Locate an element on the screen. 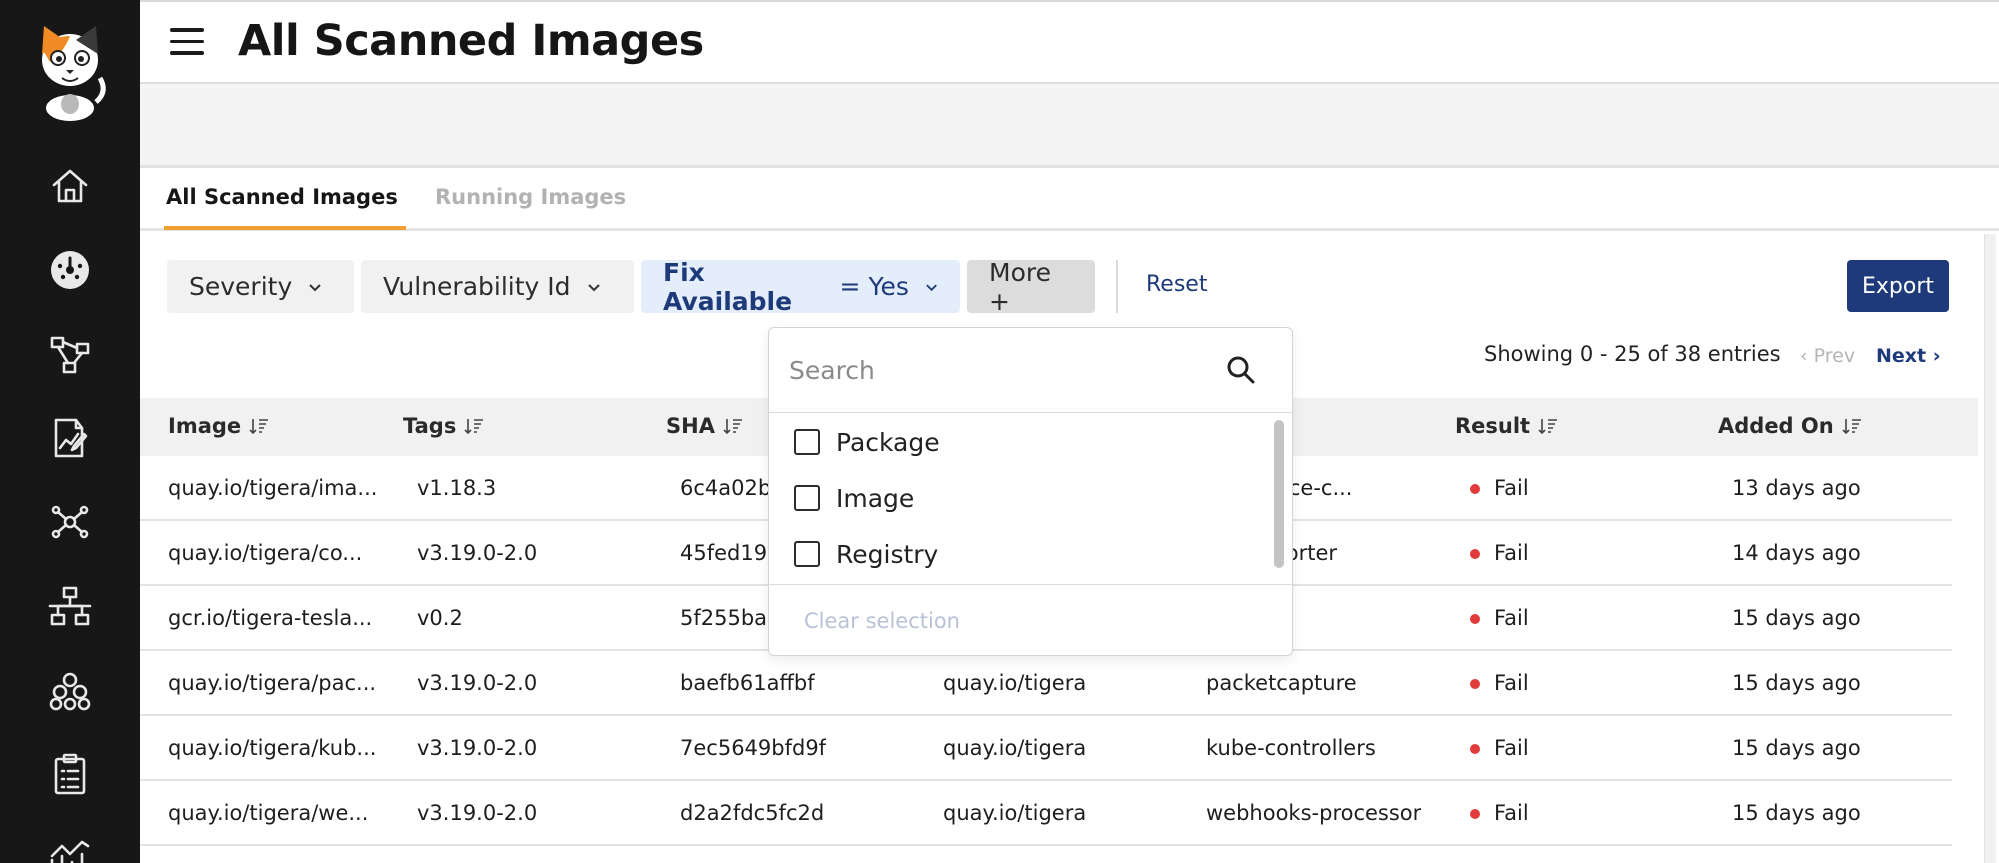 This screenshot has width=1999, height=863. export-button: Export is located at coordinates (1898, 286).